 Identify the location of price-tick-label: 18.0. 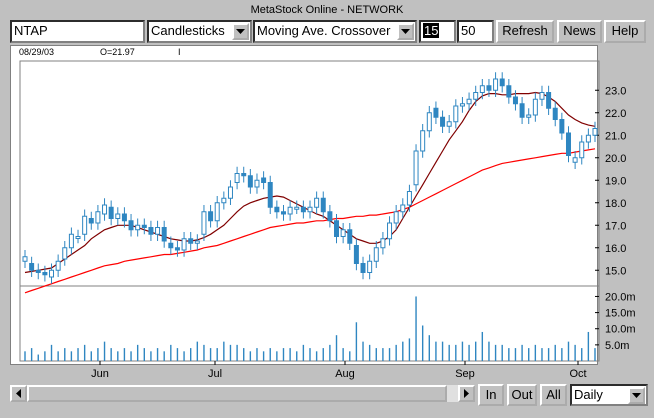
(615, 204).